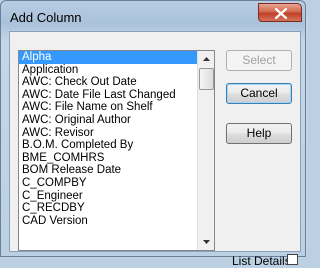 Image resolution: width=320 pixels, height=268 pixels. What do you see at coordinates (109, 183) in the screenshot?
I see `list-item: C_COMPBY` at bounding box center [109, 183].